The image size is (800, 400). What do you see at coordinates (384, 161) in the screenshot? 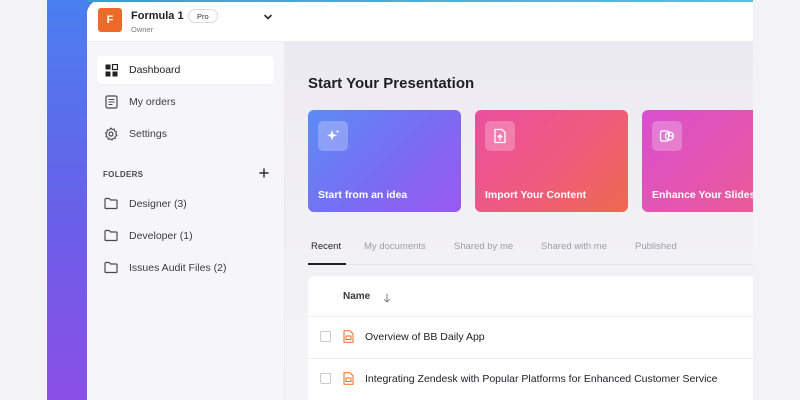
I see `card-start-from-idea: Start from an idea` at bounding box center [384, 161].